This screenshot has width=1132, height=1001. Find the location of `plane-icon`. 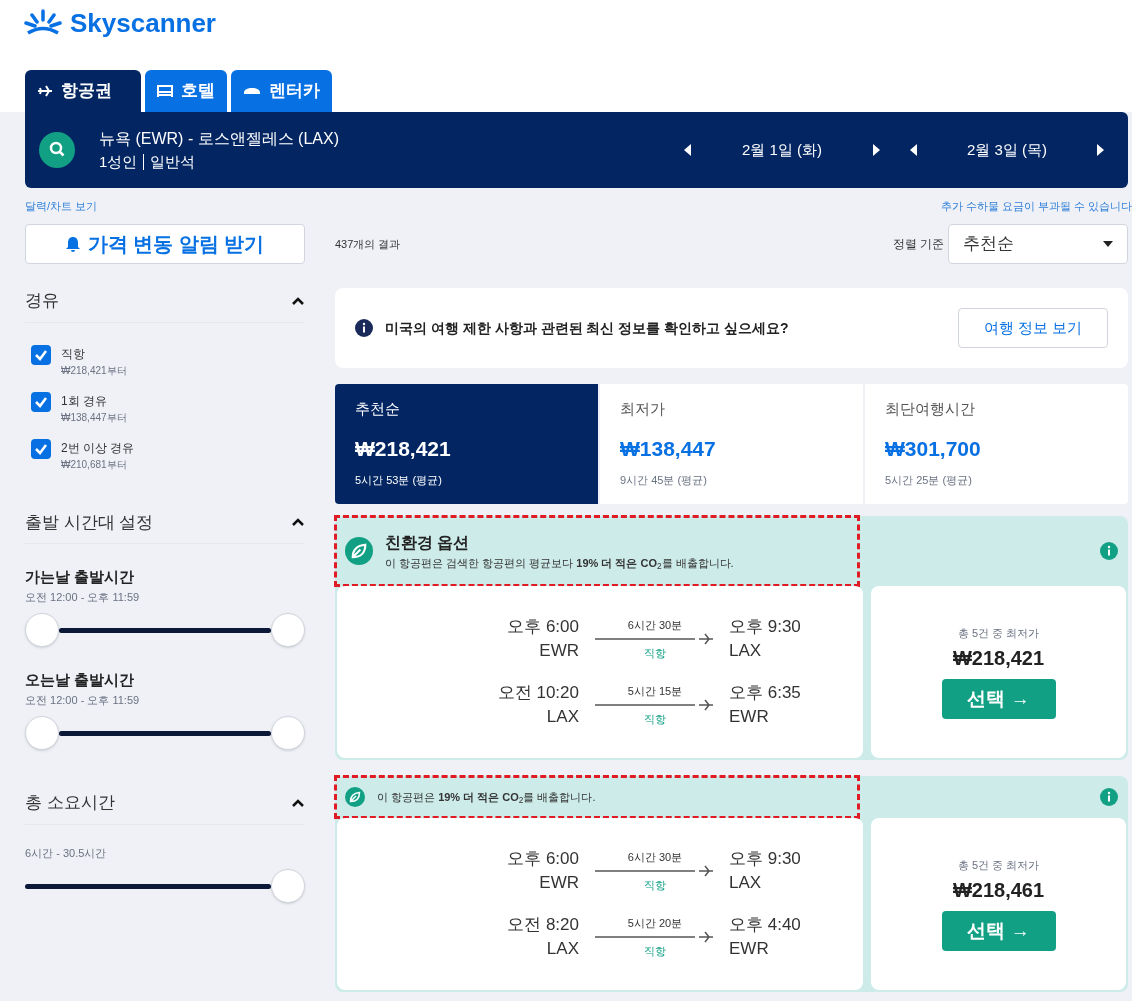

plane-icon is located at coordinates (45, 91).